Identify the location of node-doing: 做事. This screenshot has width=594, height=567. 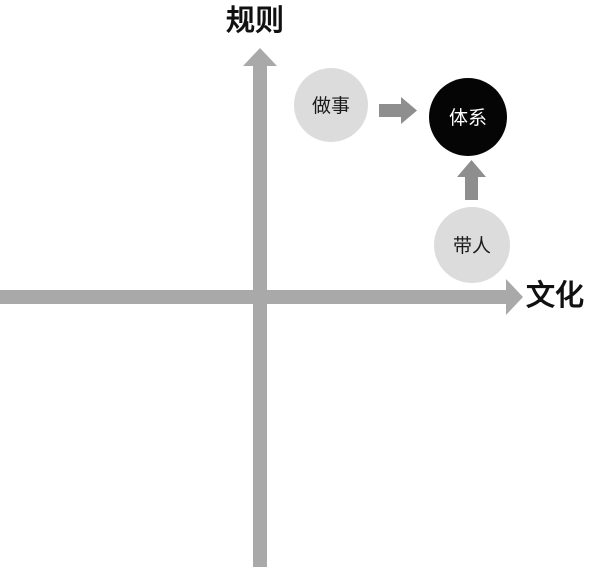
(331, 105).